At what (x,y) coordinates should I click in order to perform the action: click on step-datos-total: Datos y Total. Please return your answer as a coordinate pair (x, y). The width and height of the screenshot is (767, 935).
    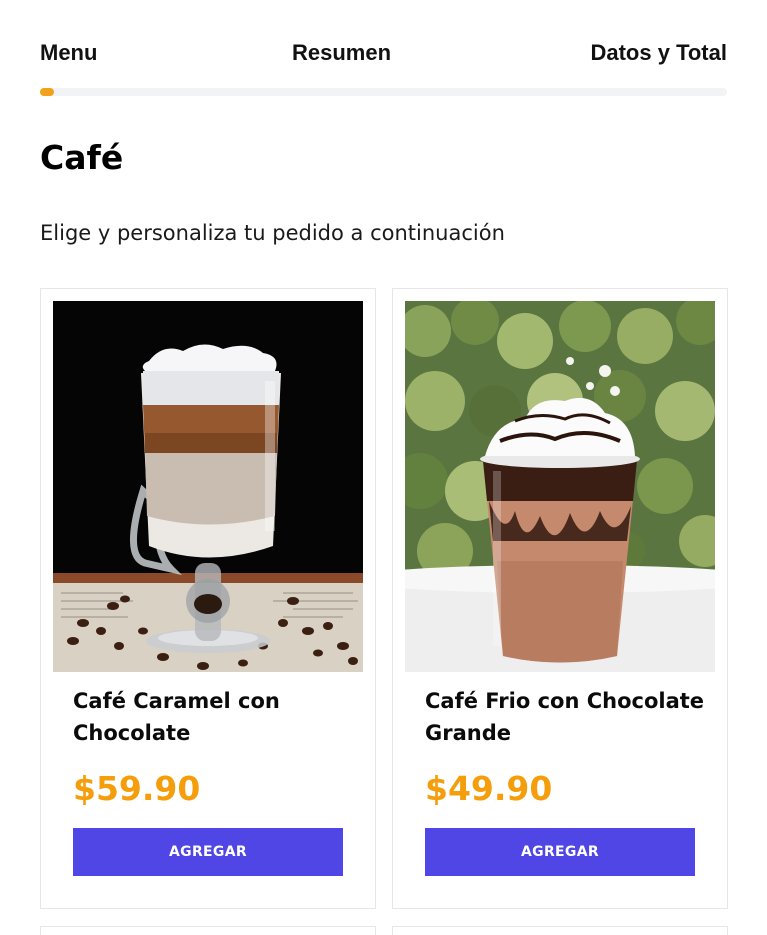
    Looking at the image, I should click on (658, 53).